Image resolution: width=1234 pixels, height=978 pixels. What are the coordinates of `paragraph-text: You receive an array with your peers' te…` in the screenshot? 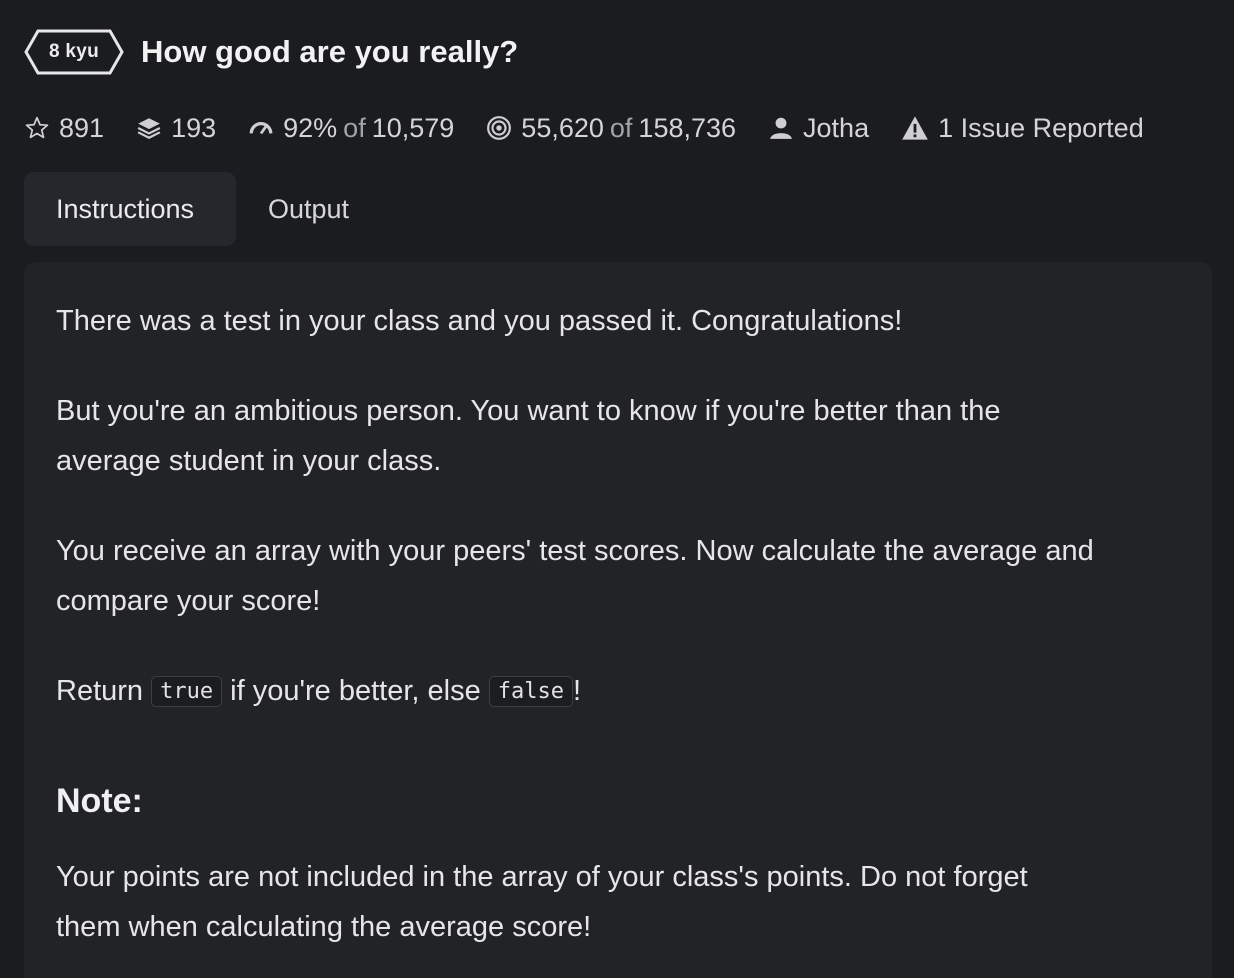 It's located at (575, 551).